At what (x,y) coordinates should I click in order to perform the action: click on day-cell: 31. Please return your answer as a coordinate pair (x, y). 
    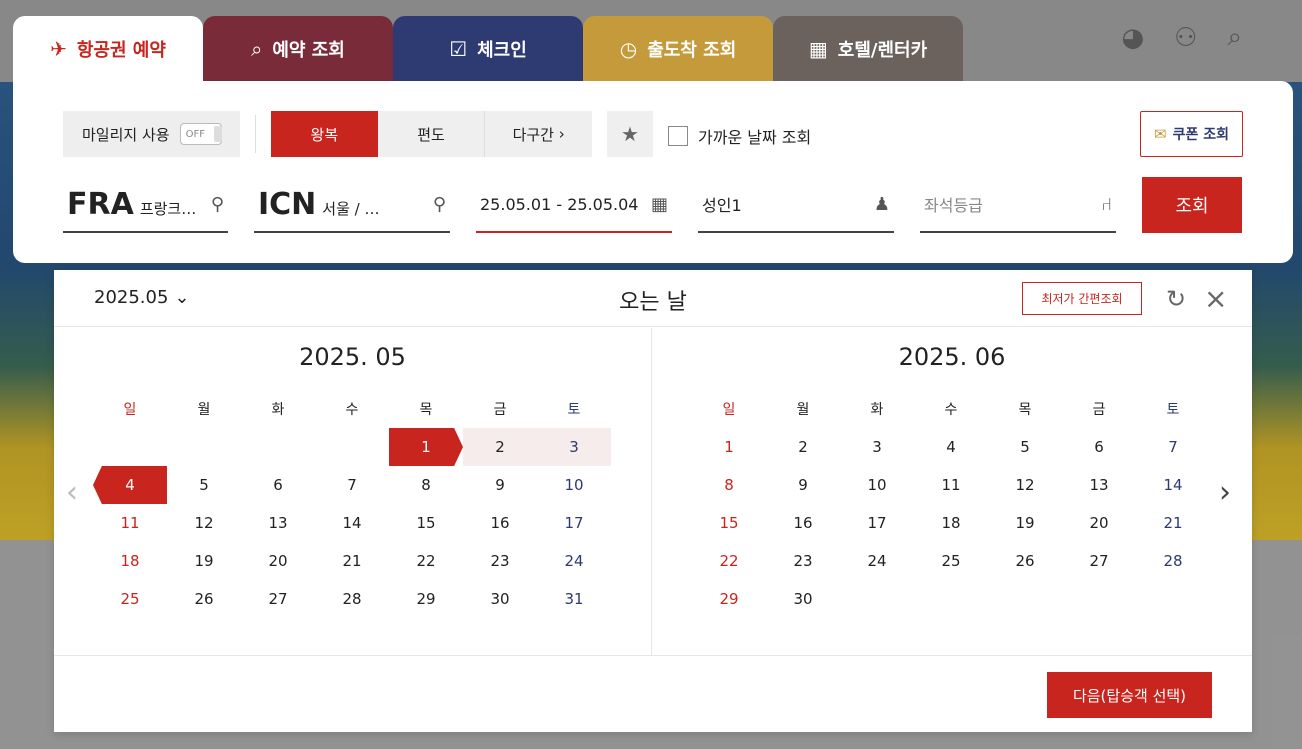
    Looking at the image, I should click on (574, 599).